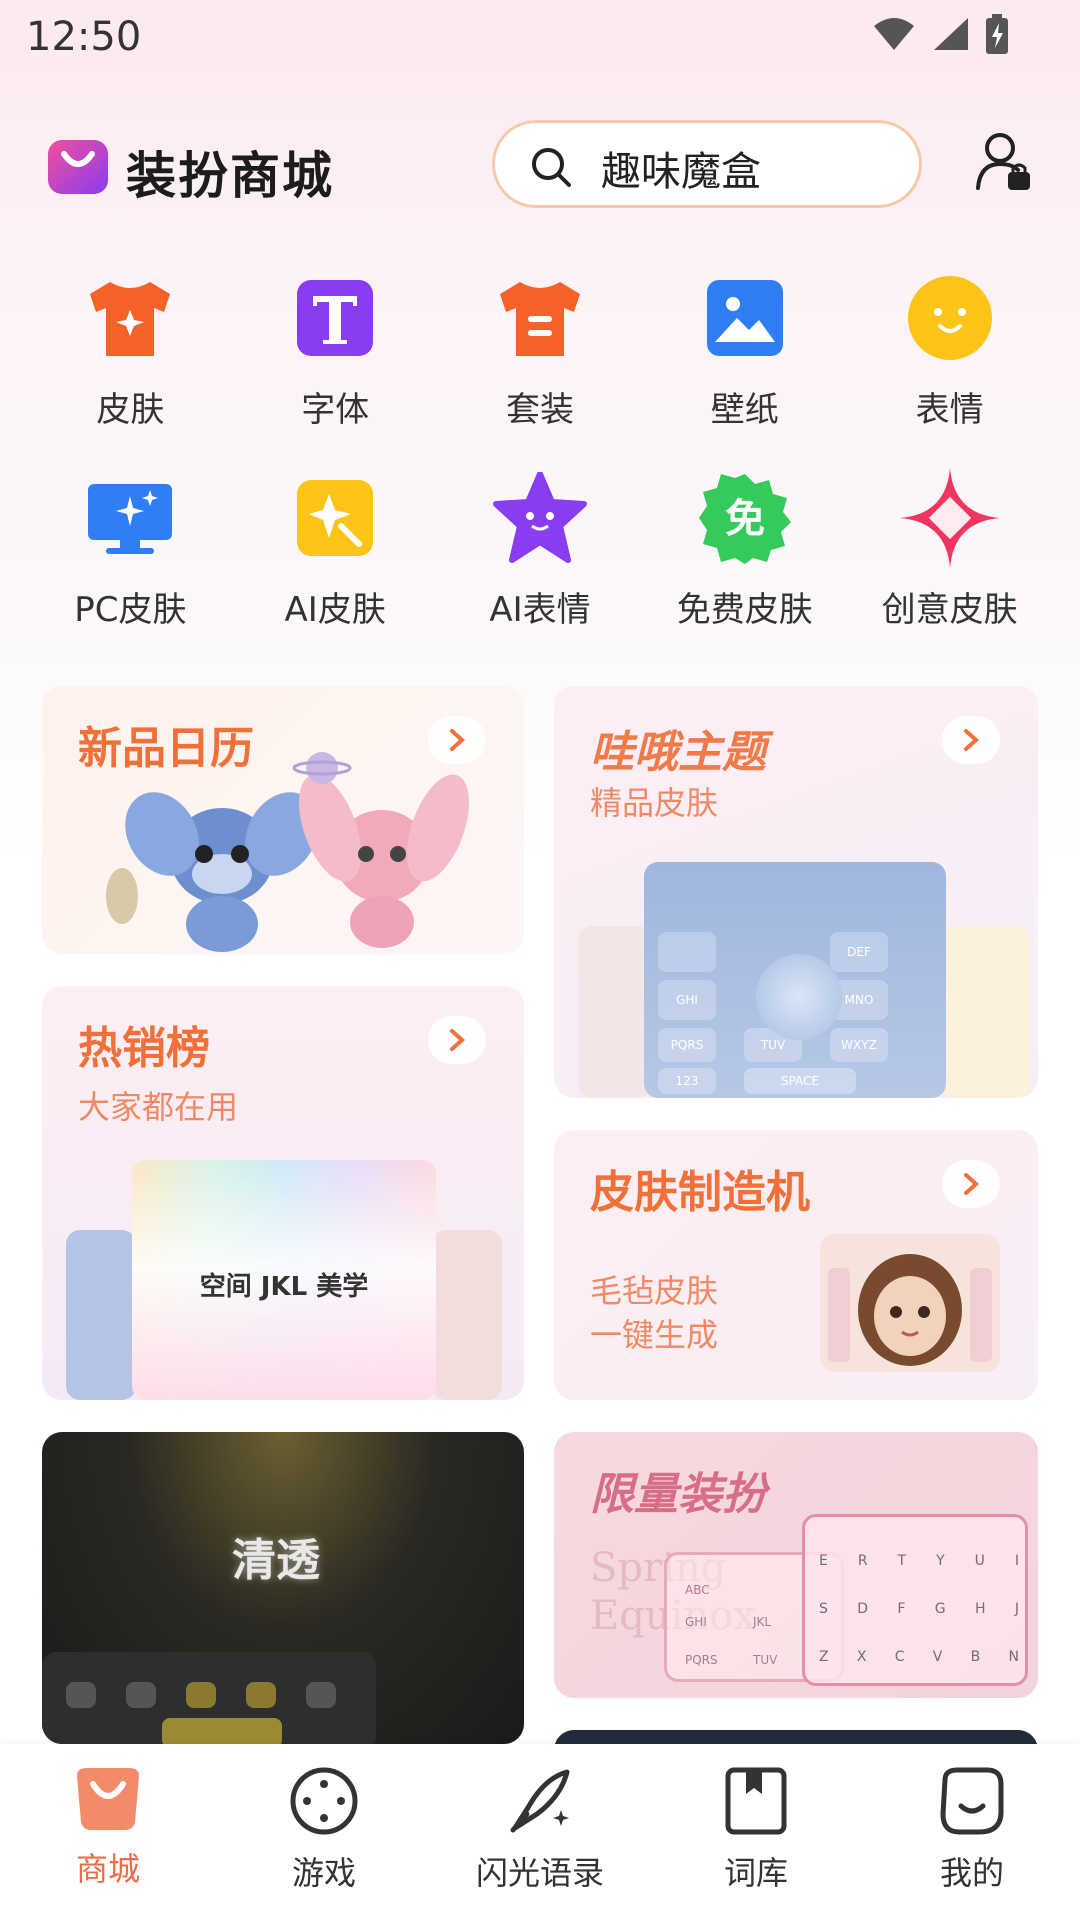 Image resolution: width=1080 pixels, height=1920 pixels. What do you see at coordinates (949, 518) in the screenshot?
I see `sparkle-icon` at bounding box center [949, 518].